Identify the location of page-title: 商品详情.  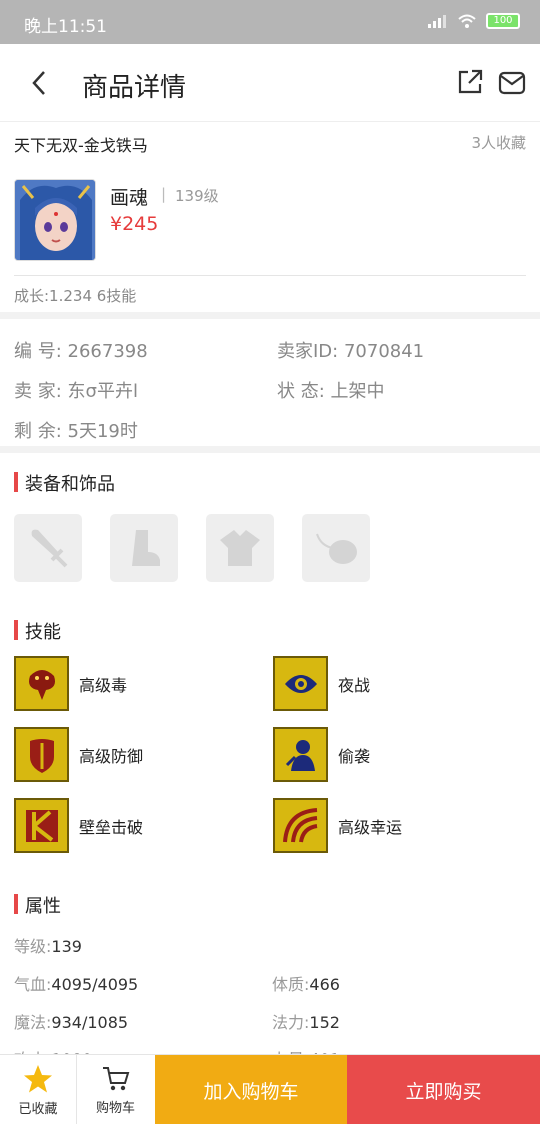
(134, 88).